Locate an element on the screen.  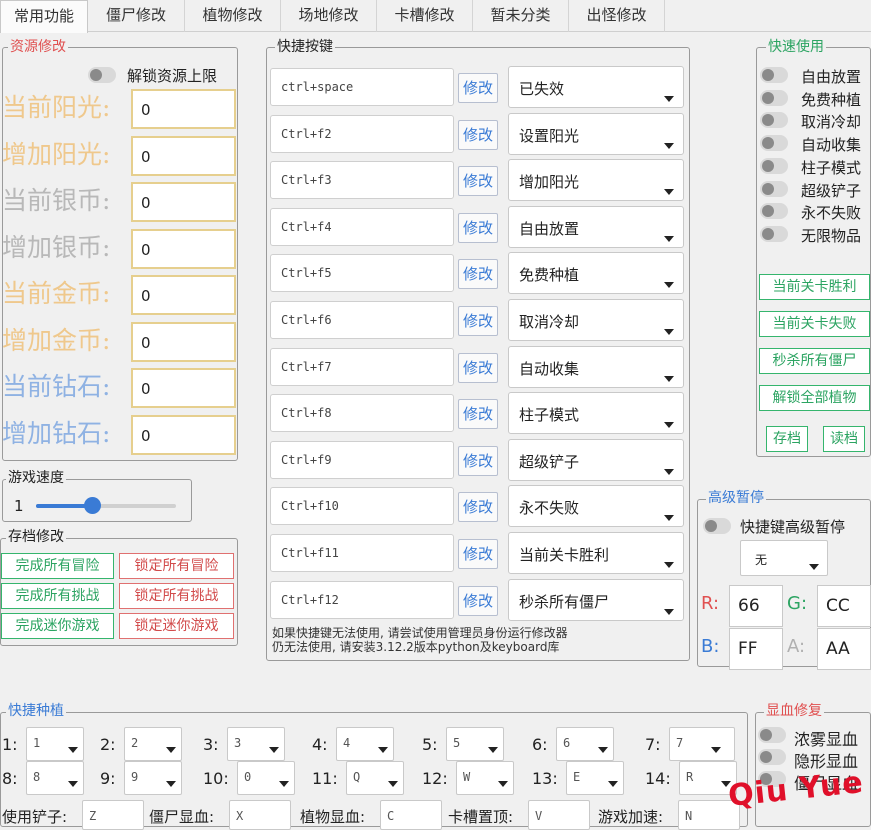
quick-action-button: 秒杀所有僵尸 is located at coordinates (814, 361).